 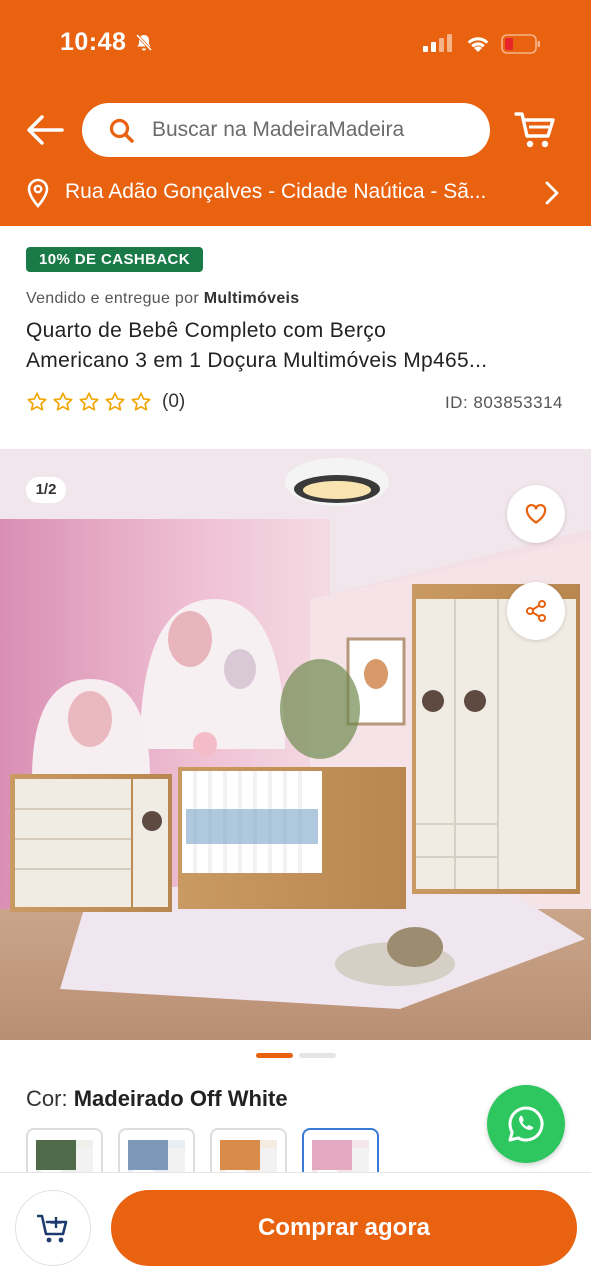 I want to click on add-to-cart-button, so click(x=53, y=1228).